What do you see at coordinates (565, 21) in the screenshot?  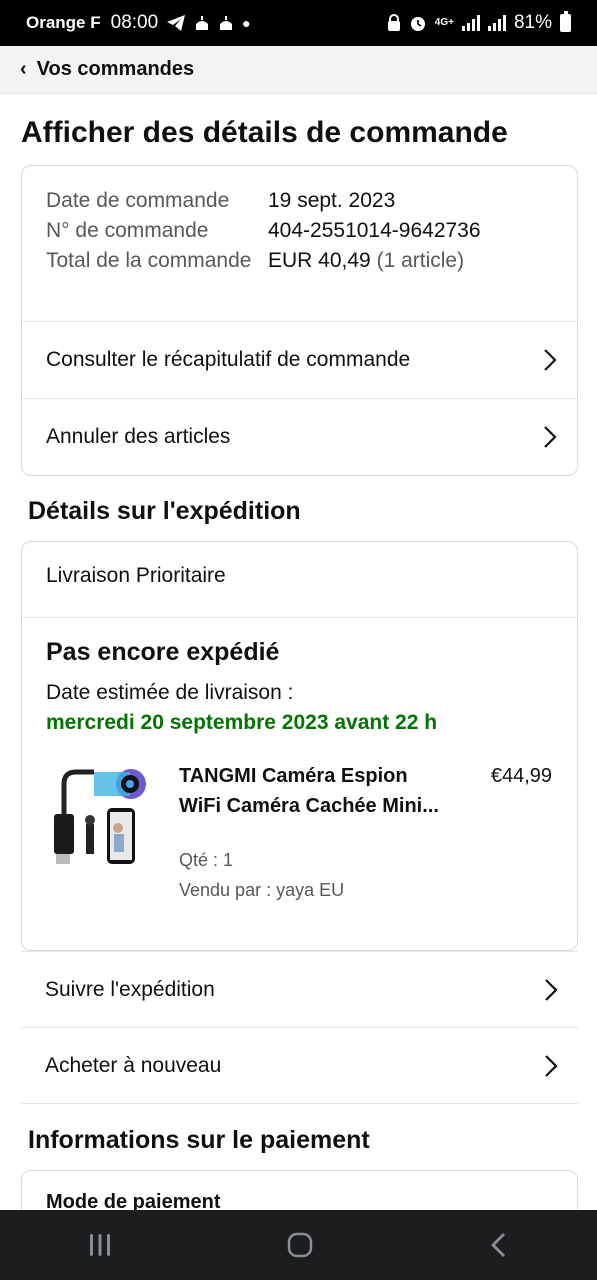 I see `battery-icon` at bounding box center [565, 21].